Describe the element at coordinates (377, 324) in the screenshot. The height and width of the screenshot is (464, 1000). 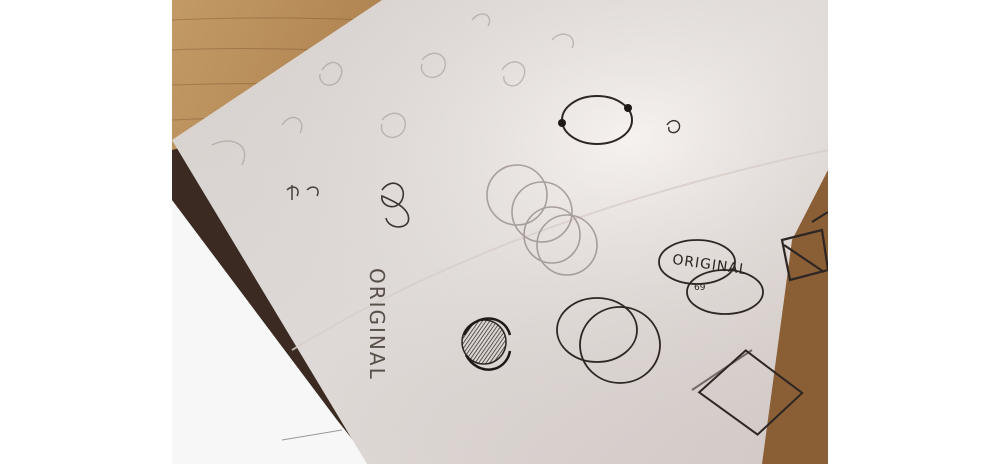
I see `vertical-original-text: ORIGINAL` at that location.